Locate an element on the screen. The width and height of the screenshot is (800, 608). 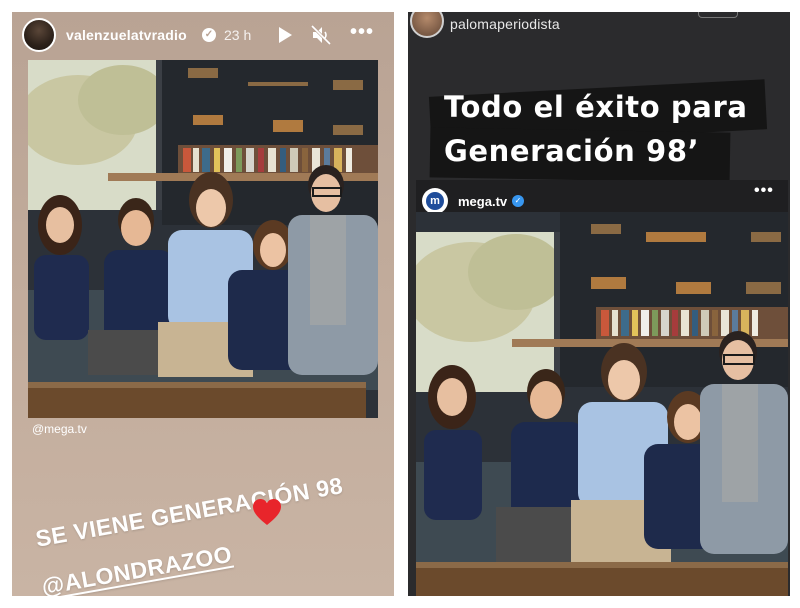
photo-credit: @mega.tv is located at coordinates (59, 429).